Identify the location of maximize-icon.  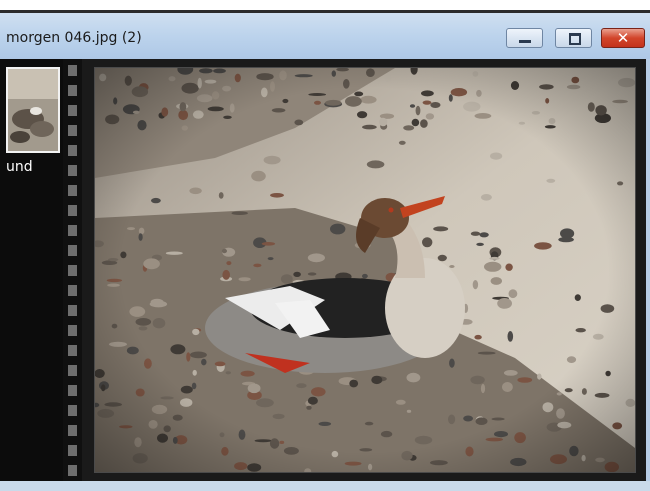
(575, 39).